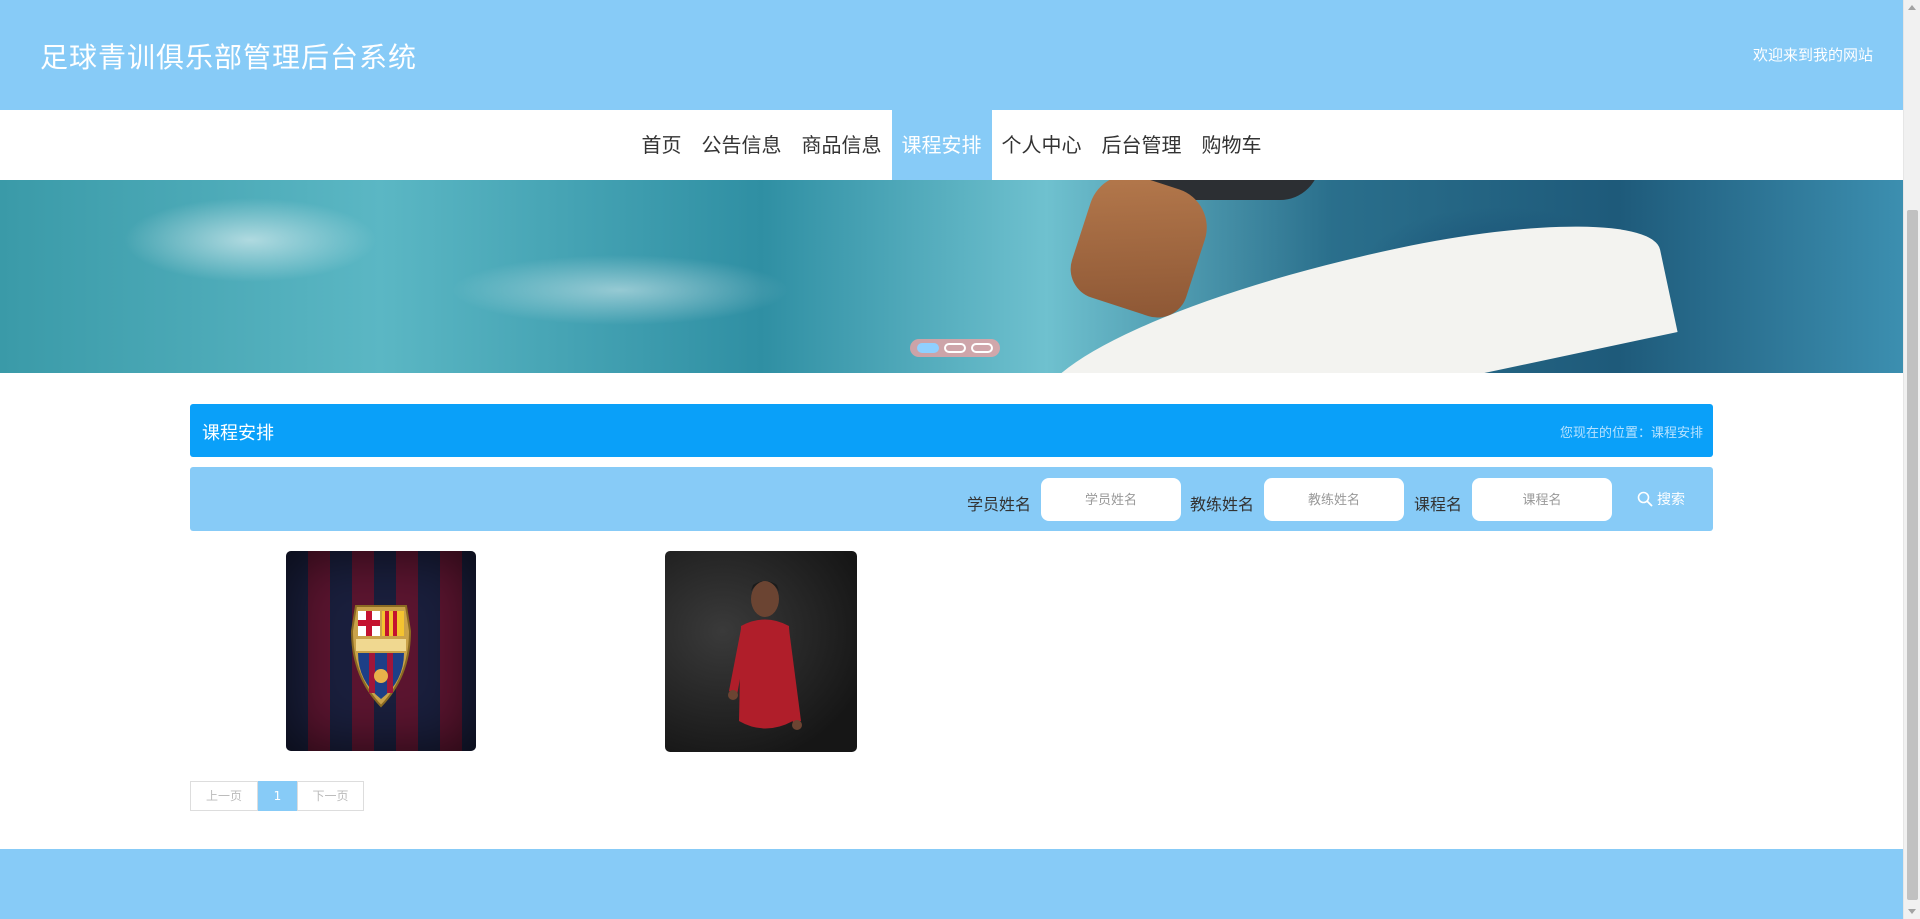 The height and width of the screenshot is (919, 1920). I want to click on nav-item-courses: 课程安排, so click(941, 145).